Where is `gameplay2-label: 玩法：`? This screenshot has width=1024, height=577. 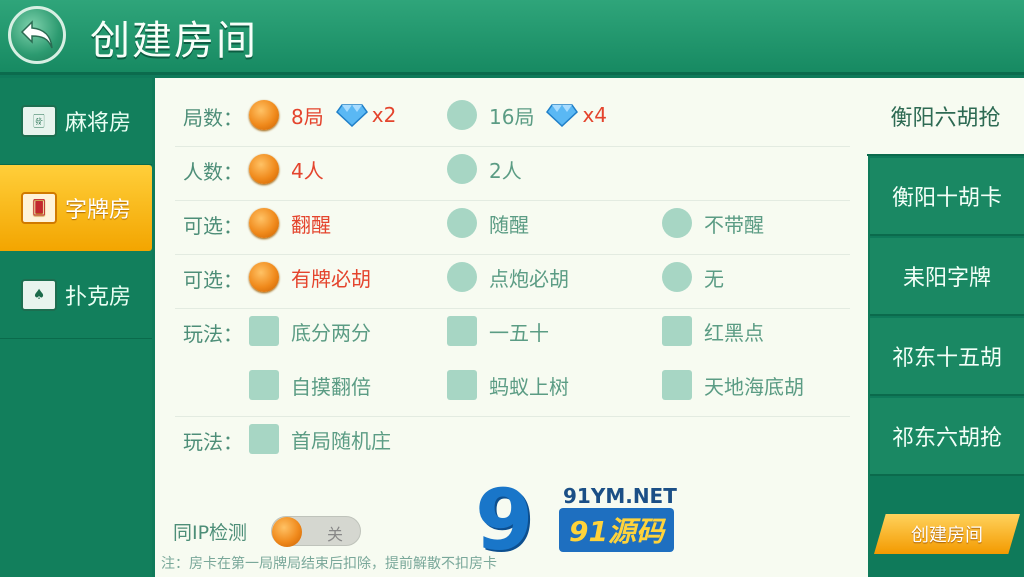
gameplay2-label: 玩法： is located at coordinates (213, 442).